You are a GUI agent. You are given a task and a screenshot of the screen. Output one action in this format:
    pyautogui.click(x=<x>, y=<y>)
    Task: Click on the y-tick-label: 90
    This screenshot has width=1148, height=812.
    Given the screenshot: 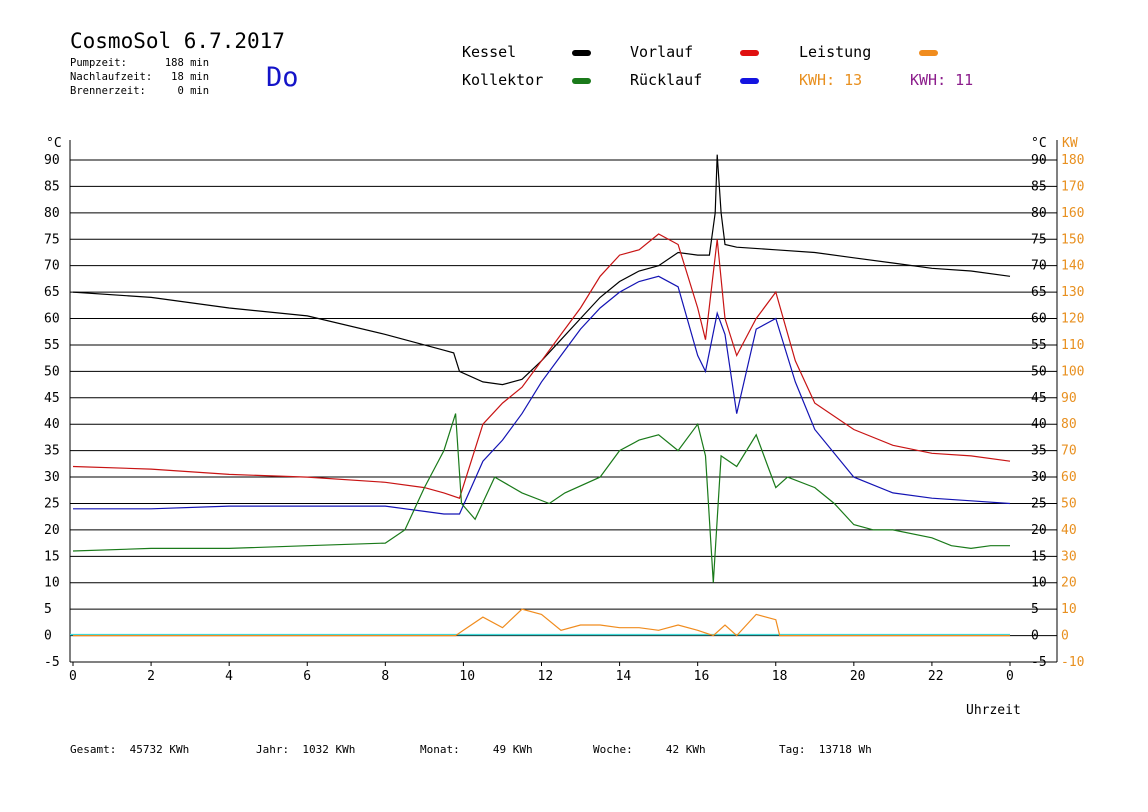 What is the action you would take?
    pyautogui.click(x=52, y=160)
    